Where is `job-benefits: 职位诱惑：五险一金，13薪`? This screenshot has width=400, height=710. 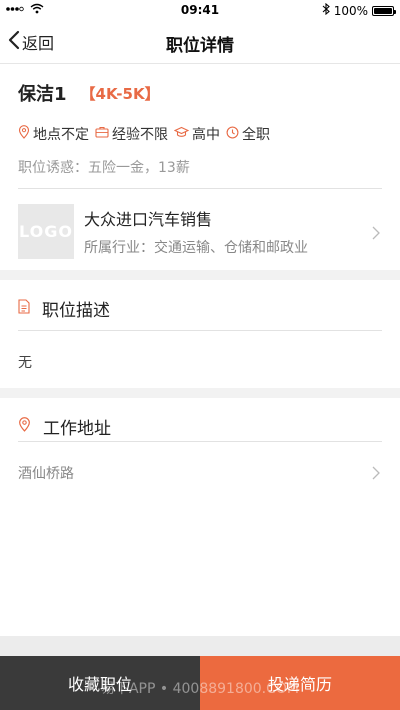
job-benefits: 职位诱惑：五险一金，13薪 is located at coordinates (104, 168).